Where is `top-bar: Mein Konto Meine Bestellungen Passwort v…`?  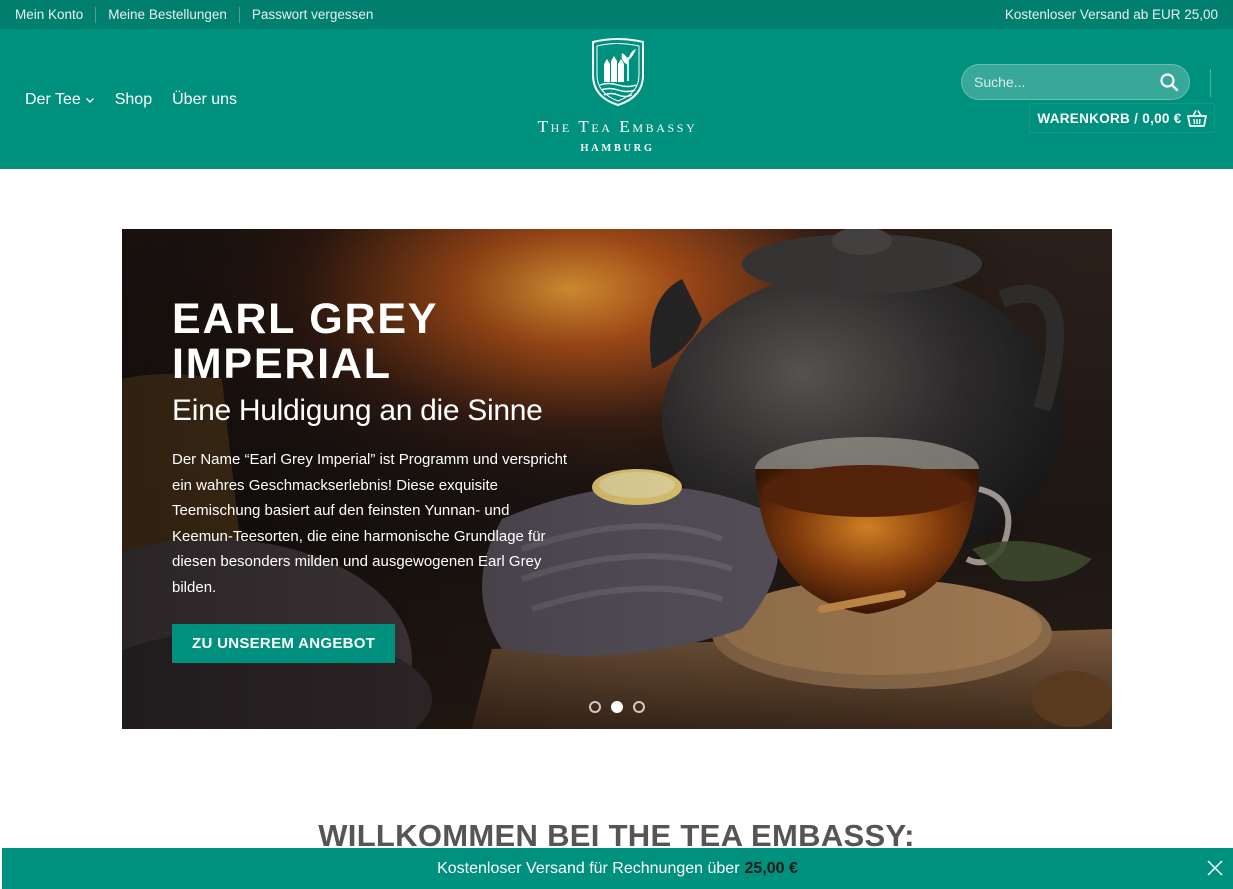
top-bar: Mein Konto Meine Bestellungen Passwort v… is located at coordinates (616, 14).